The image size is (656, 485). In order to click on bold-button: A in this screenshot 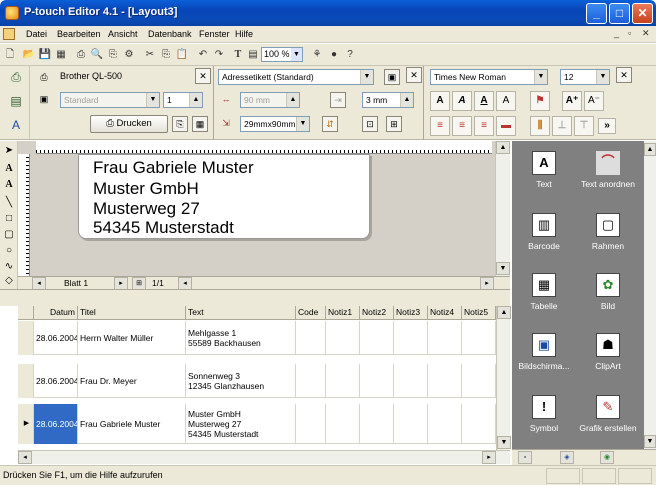, I will do `click(440, 101)`.